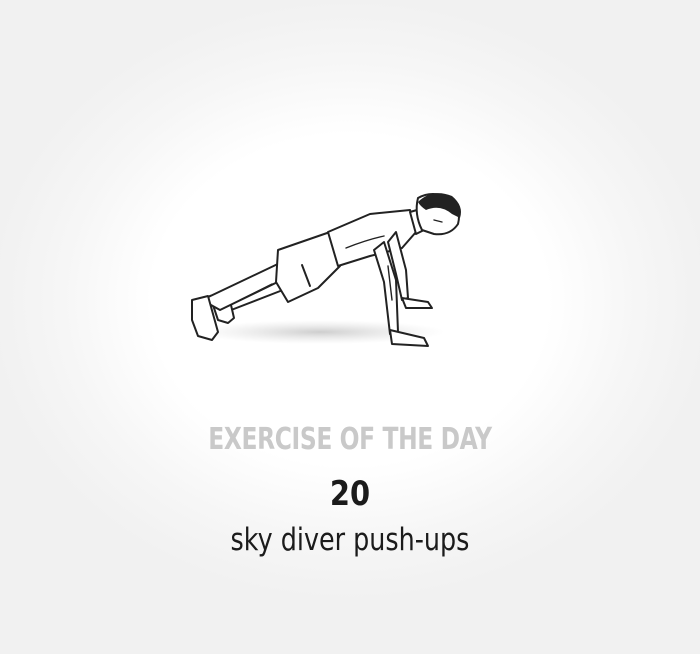 The image size is (700, 654). Describe the element at coordinates (350, 540) in the screenshot. I see `exercise-name: sky diver push-ups` at that location.